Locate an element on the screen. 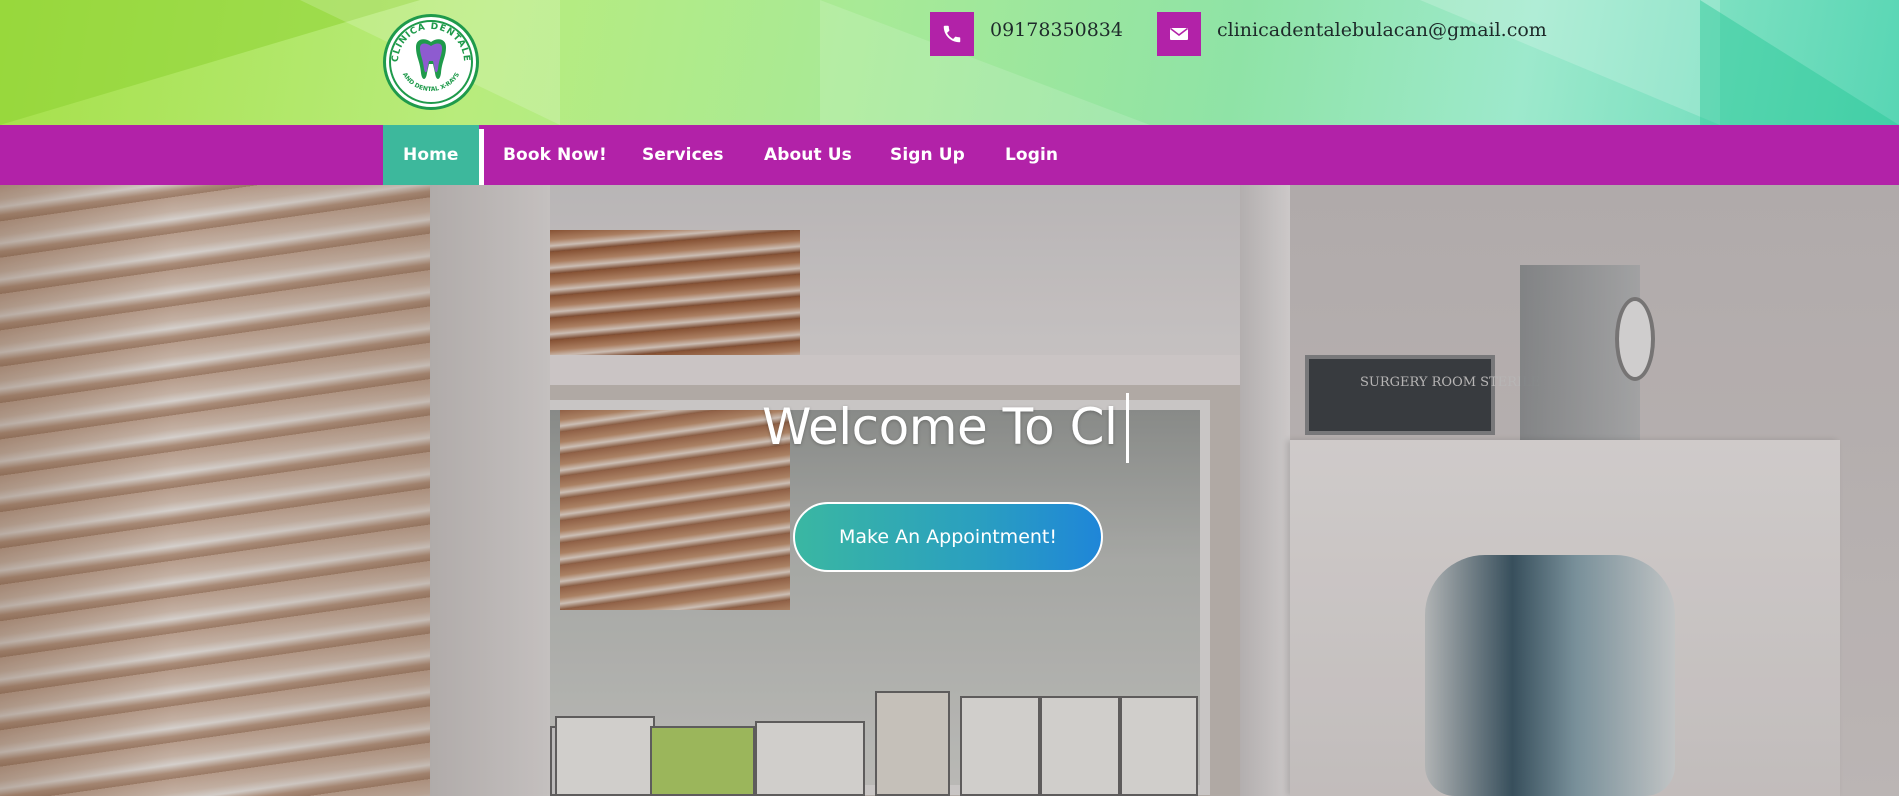 The image size is (1899, 796). nav-home: Home is located at coordinates (431, 155).